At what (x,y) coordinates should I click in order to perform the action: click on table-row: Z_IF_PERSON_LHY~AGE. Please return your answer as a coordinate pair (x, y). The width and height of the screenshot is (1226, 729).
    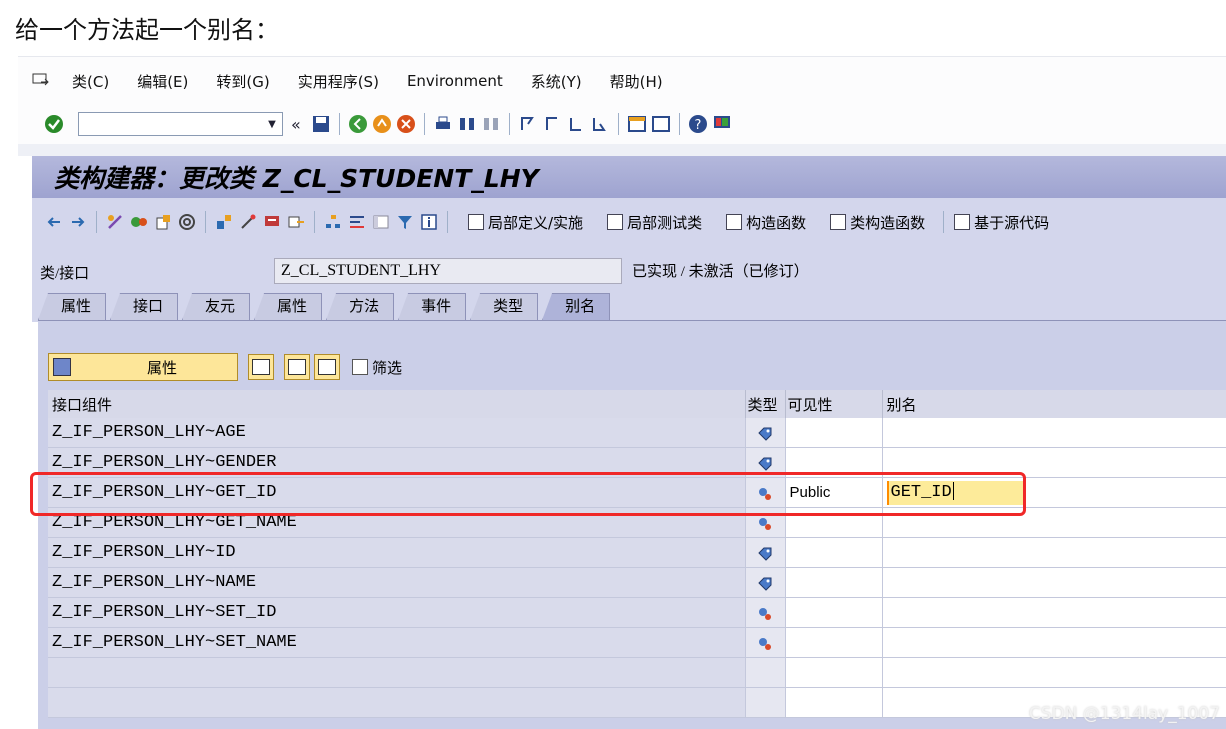
    Looking at the image, I should click on (637, 433).